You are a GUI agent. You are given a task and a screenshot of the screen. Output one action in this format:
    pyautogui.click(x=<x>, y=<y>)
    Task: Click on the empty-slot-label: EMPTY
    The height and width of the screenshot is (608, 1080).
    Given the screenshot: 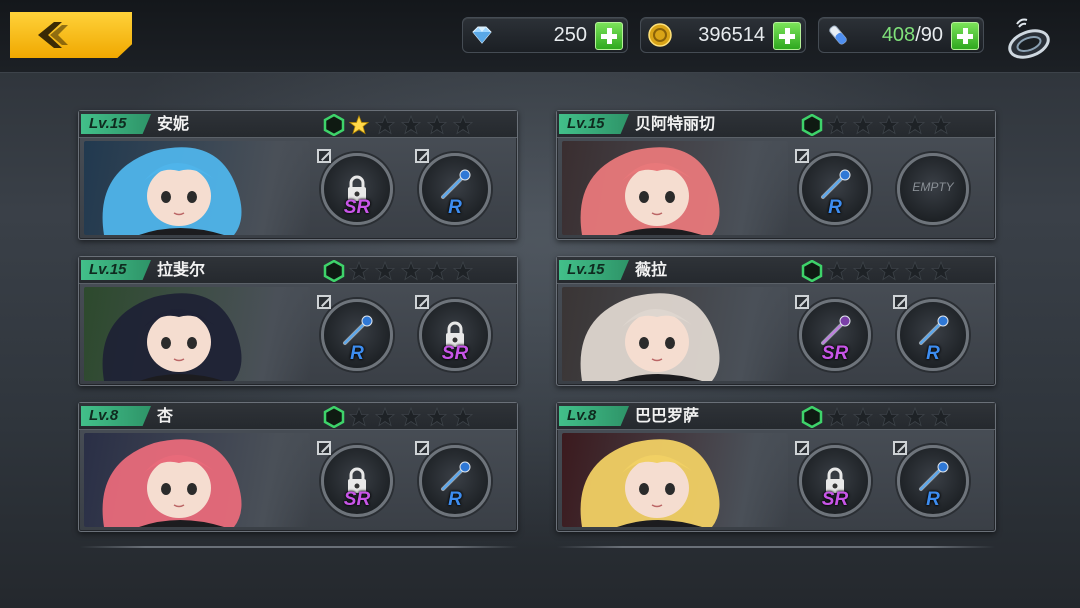 What is the action you would take?
    pyautogui.click(x=933, y=187)
    